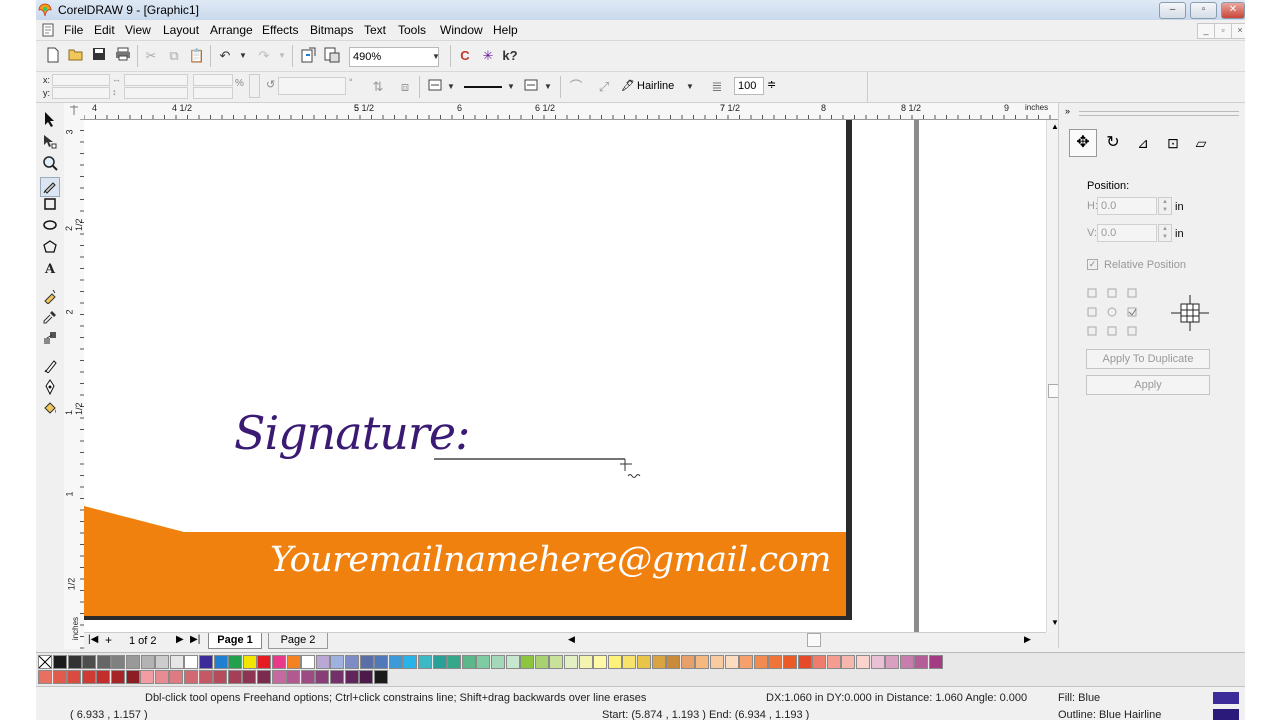  Describe the element at coordinates (50, 340) in the screenshot. I see `interactive-transparency-tool-icon` at that location.